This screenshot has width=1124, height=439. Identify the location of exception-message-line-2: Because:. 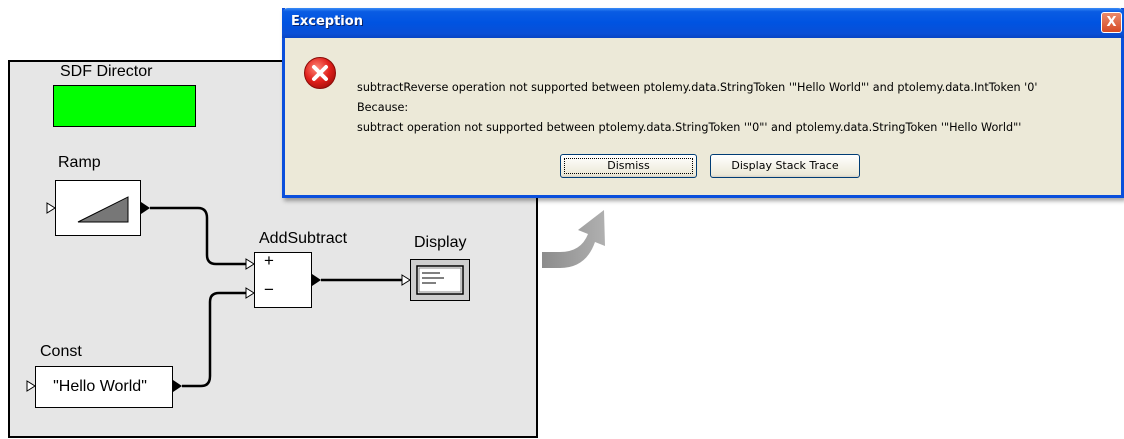
(383, 107).